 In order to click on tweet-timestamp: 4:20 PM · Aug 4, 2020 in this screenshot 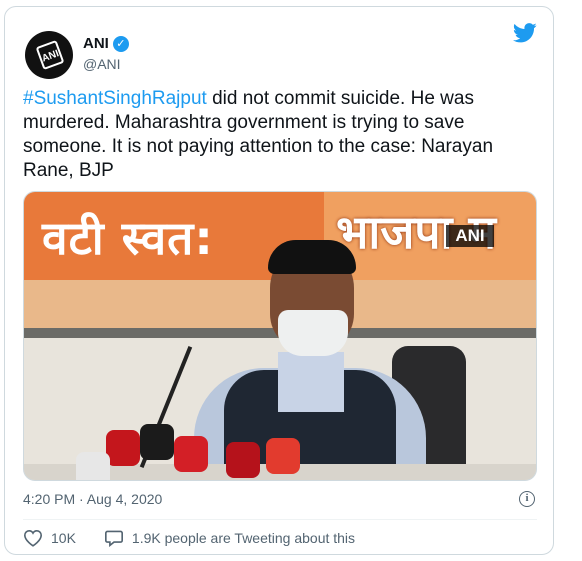, I will do `click(92, 499)`.